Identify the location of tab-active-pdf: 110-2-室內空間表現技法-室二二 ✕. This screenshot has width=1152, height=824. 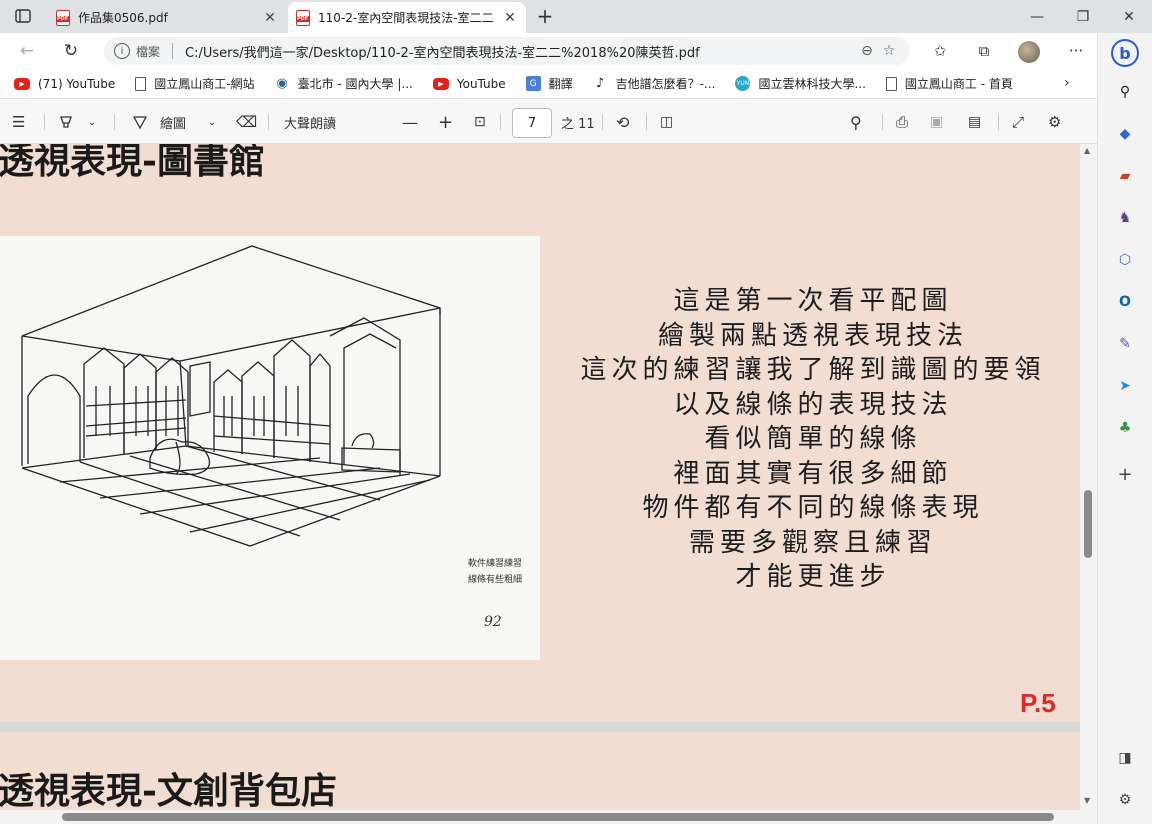
(407, 17).